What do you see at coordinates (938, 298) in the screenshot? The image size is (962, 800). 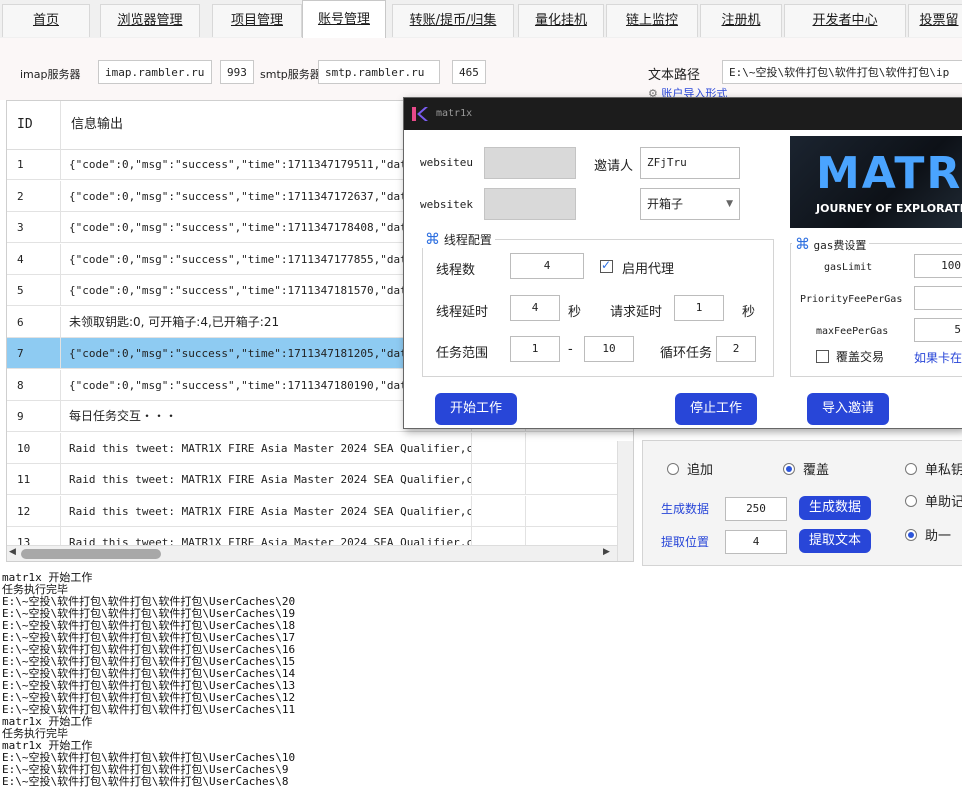 I see `priority-fee-input` at bounding box center [938, 298].